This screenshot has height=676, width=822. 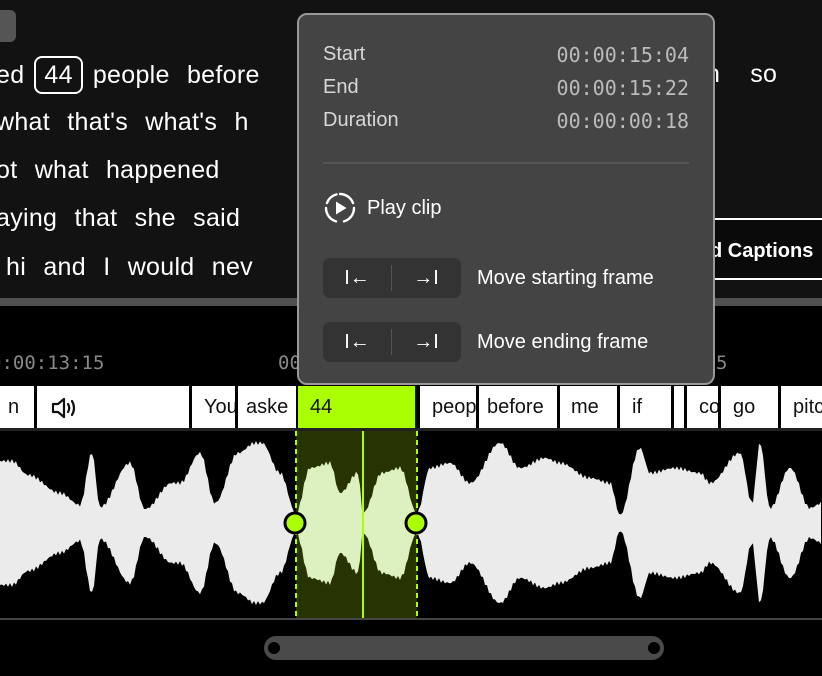 What do you see at coordinates (563, 341) in the screenshot?
I see `move-end-frame-label: Move ending frame` at bounding box center [563, 341].